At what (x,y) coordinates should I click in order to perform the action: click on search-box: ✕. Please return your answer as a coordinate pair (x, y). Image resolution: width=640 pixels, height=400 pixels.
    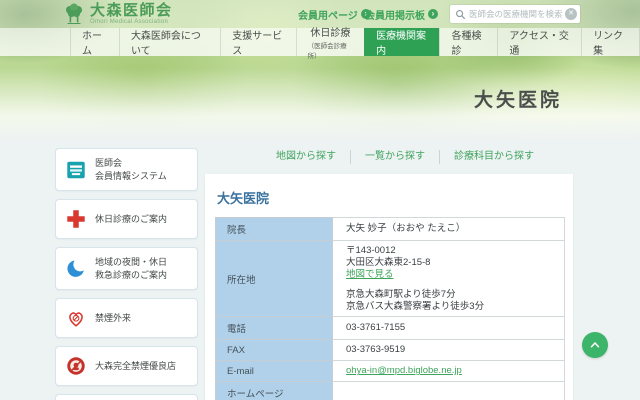
    Looking at the image, I should click on (515, 14).